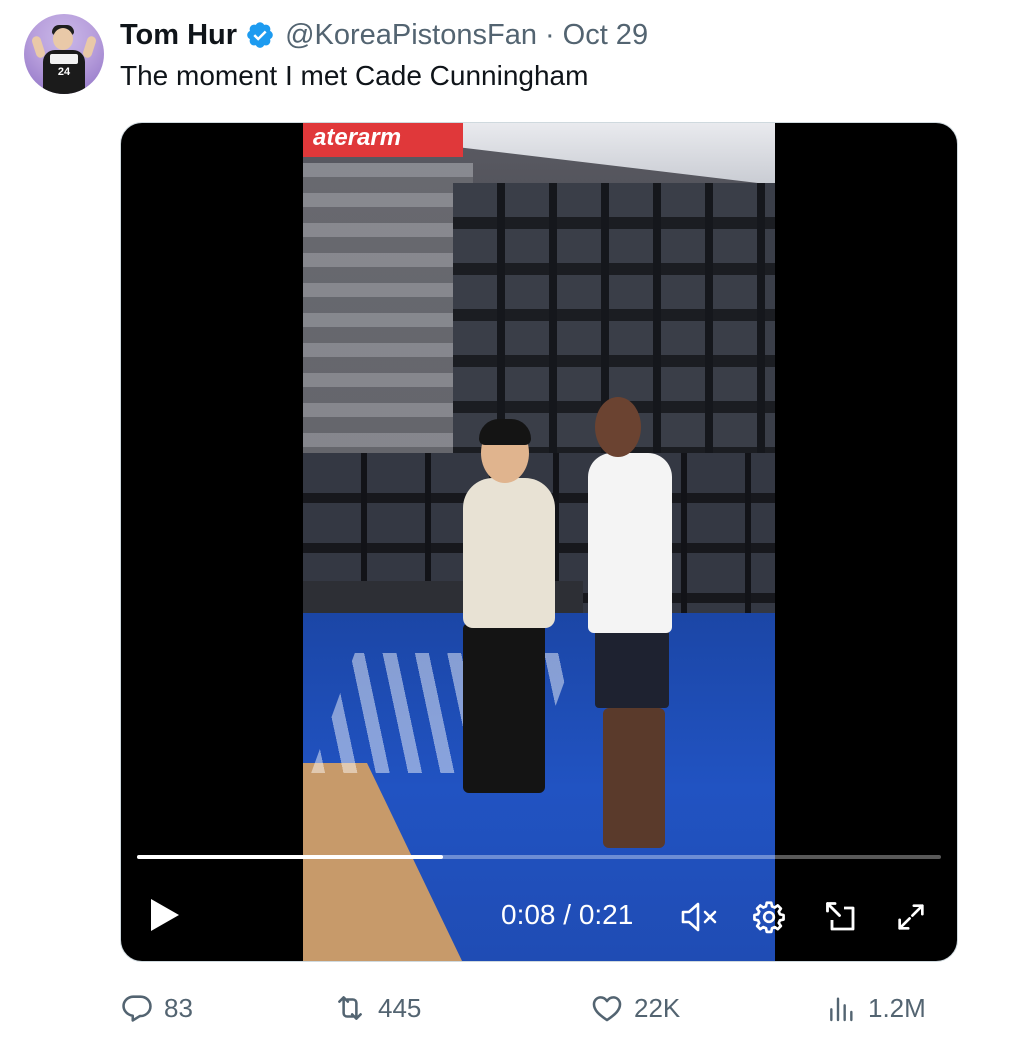 This screenshot has width=1016, height=1044. Describe the element at coordinates (411, 35) in the screenshot. I see `author-handle: @KoreaPistonsFan` at that location.